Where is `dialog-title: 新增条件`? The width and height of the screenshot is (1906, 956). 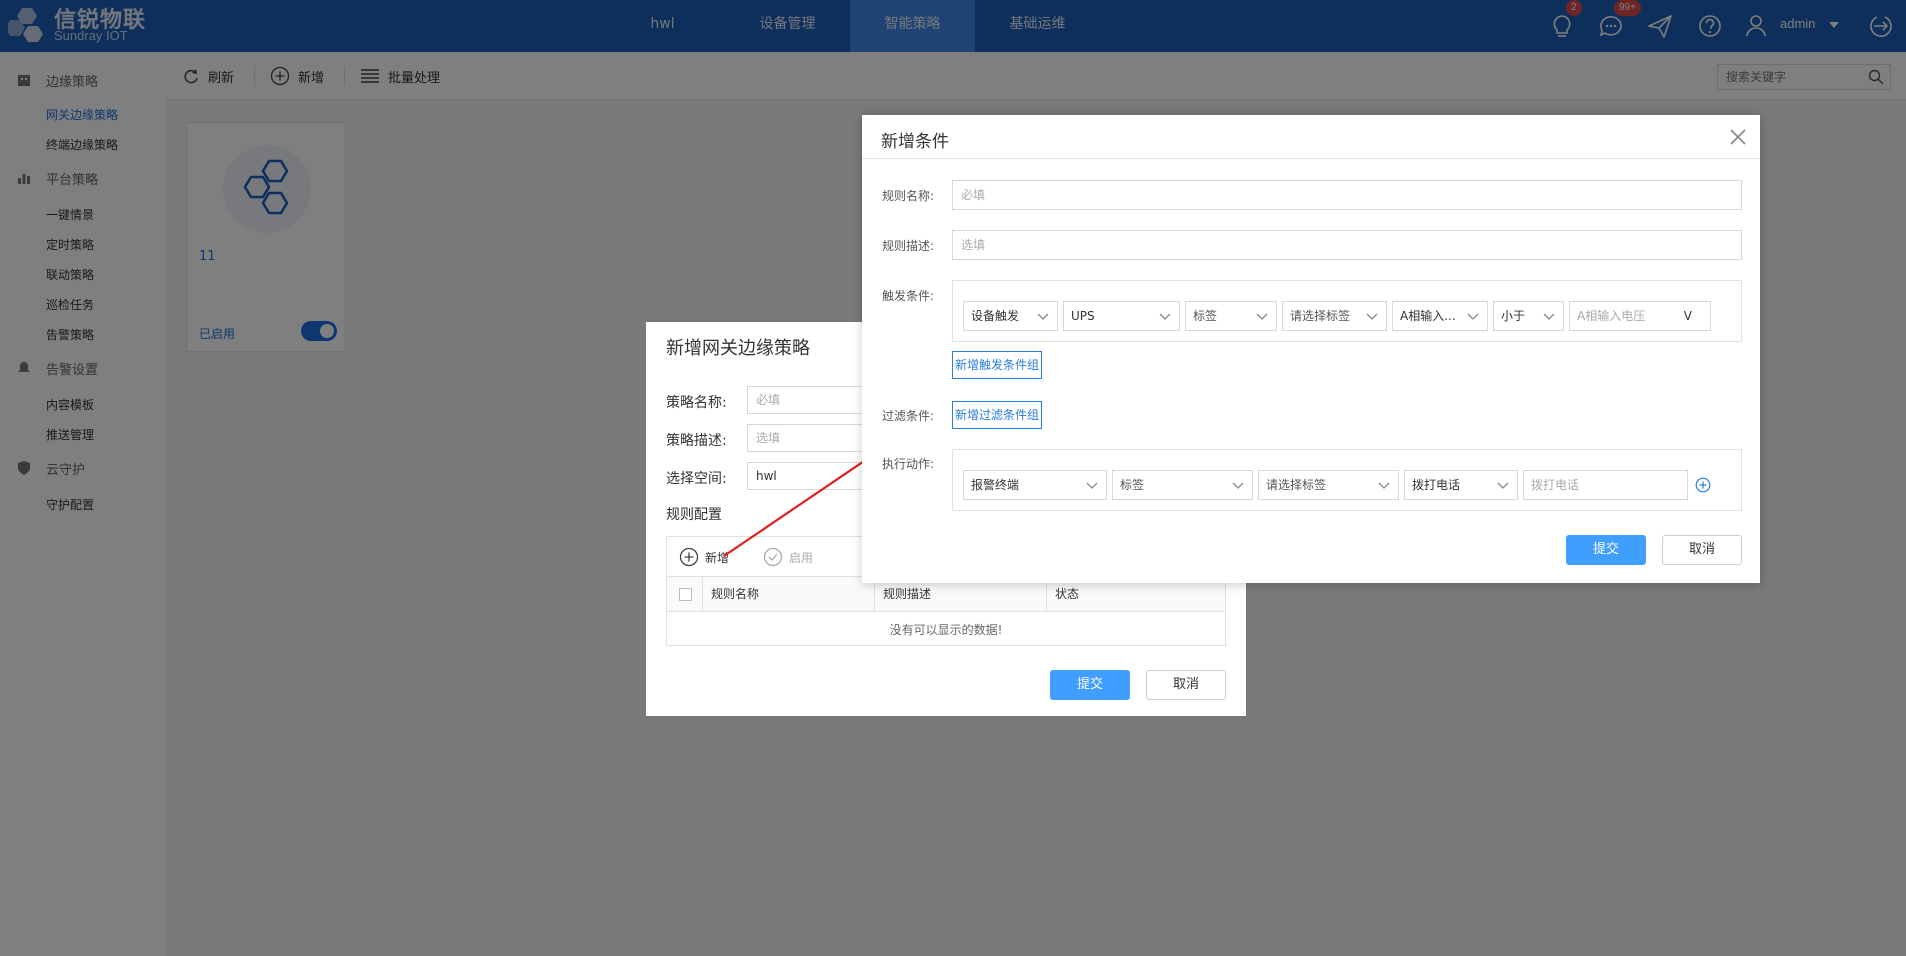
dialog-title: 新增条件 is located at coordinates (915, 142).